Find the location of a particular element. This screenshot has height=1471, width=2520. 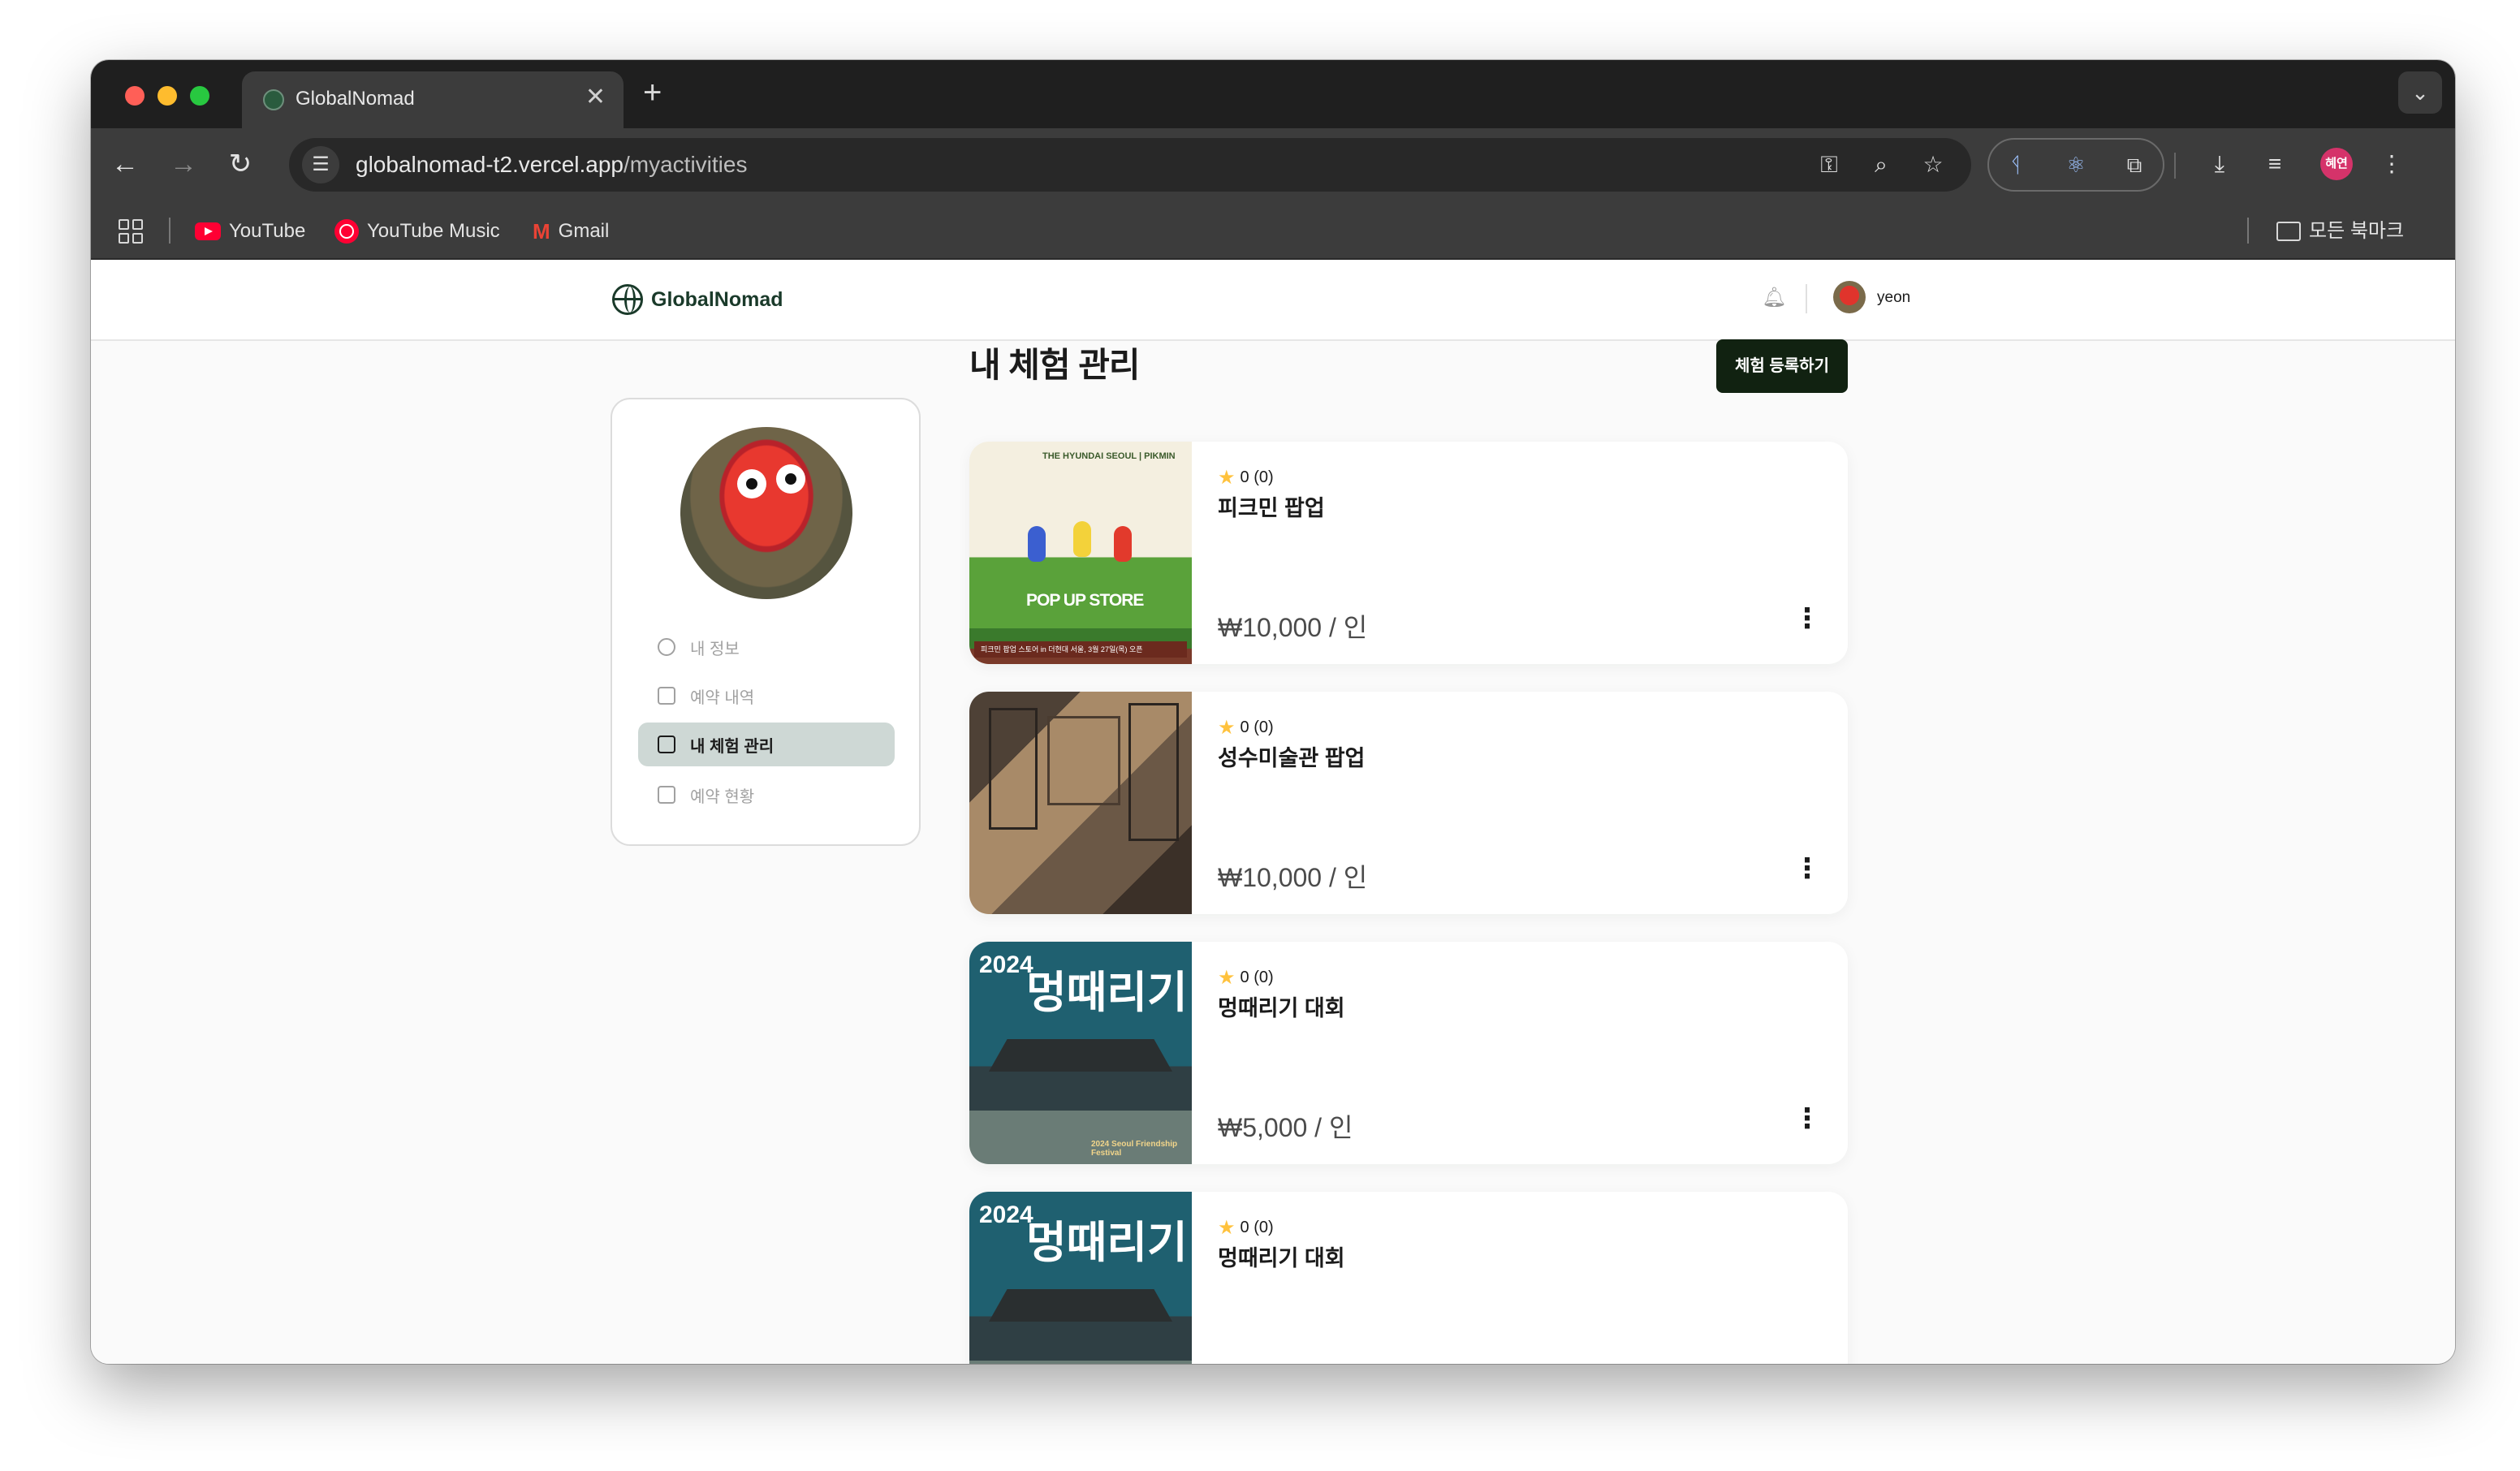

register-activity-button: 체험 등록하기 is located at coordinates (1782, 366).